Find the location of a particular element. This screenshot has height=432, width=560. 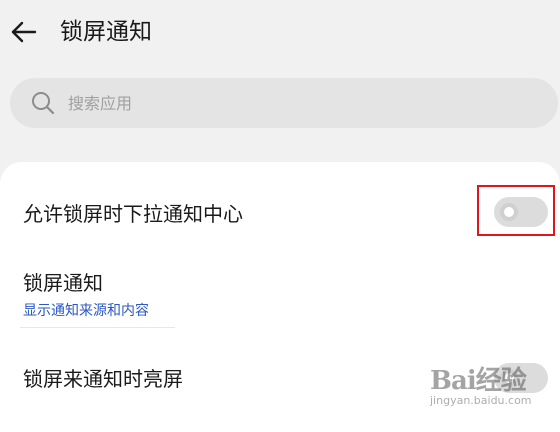

back-button is located at coordinates (24, 32).